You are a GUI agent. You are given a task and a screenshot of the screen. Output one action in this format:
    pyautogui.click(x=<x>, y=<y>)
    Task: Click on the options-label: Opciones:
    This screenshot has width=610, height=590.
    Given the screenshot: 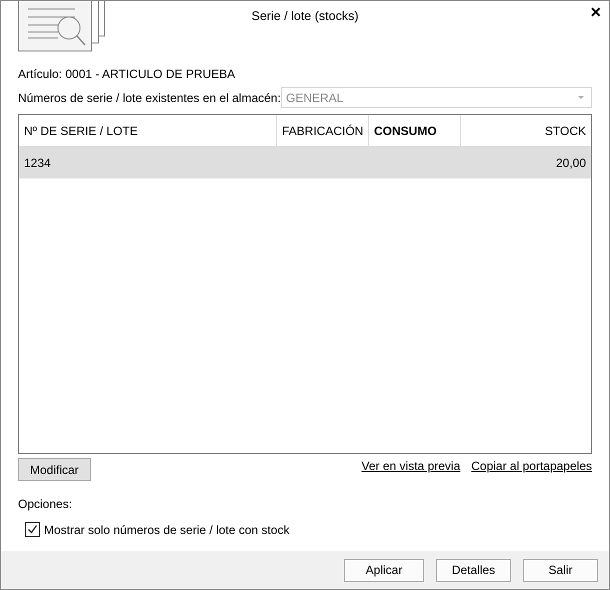 What is the action you would take?
    pyautogui.click(x=46, y=504)
    